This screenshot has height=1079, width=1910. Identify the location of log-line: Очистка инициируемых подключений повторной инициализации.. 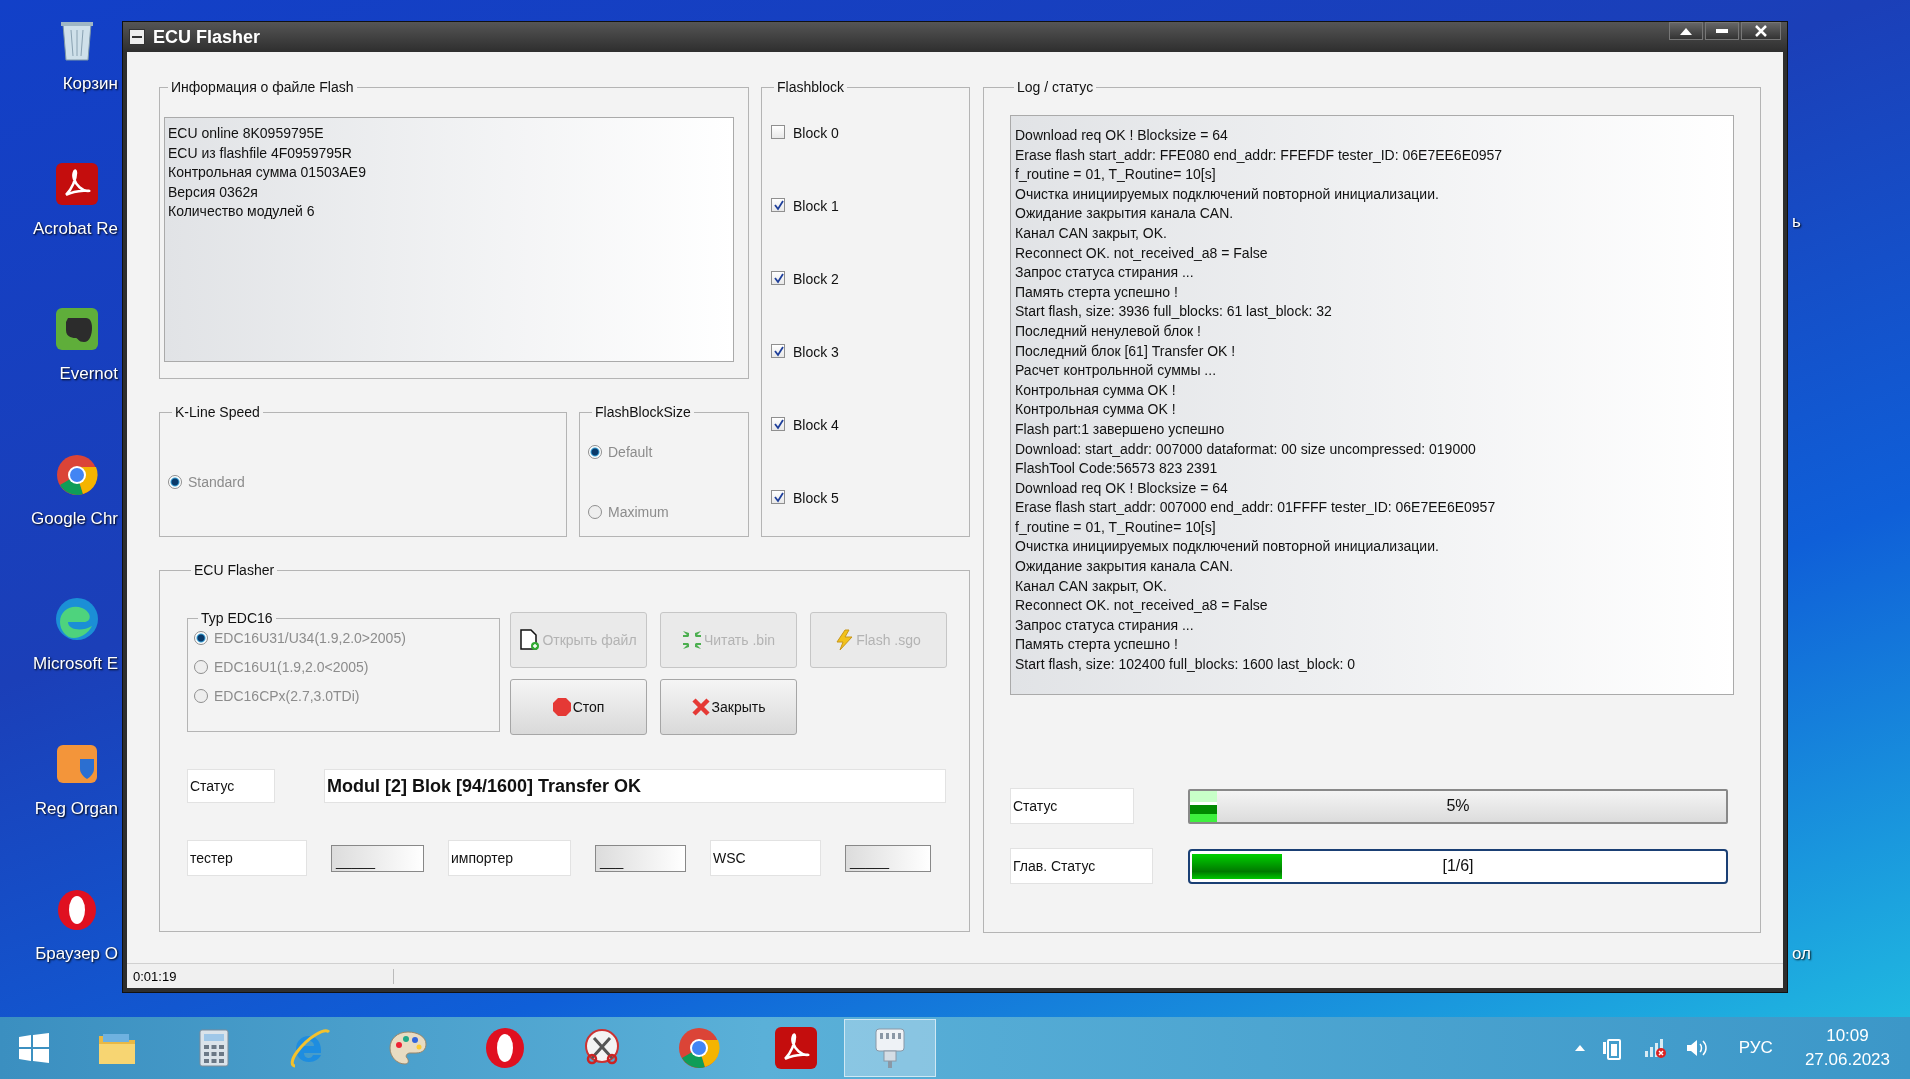
(1227, 194).